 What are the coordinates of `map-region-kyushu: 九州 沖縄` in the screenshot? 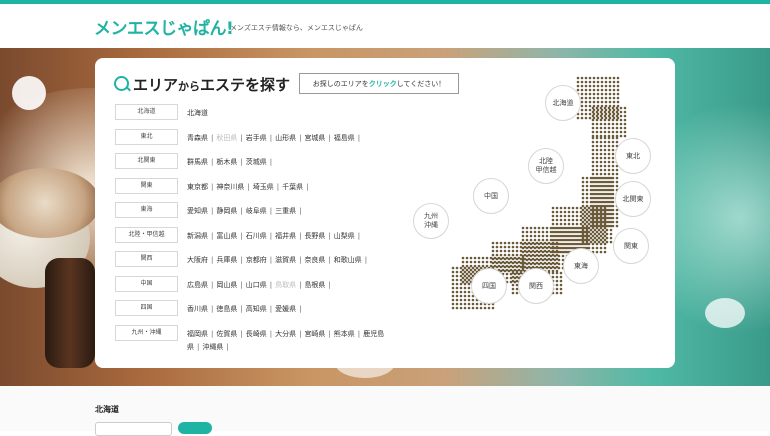 It's located at (431, 221).